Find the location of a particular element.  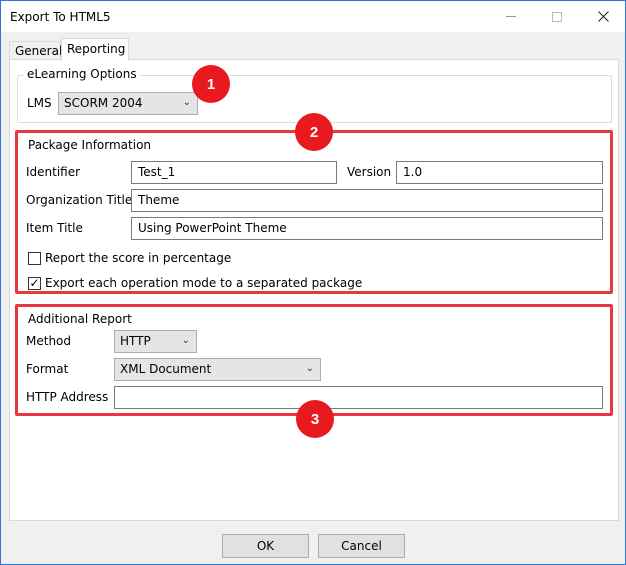

close-button is located at coordinates (603, 16).